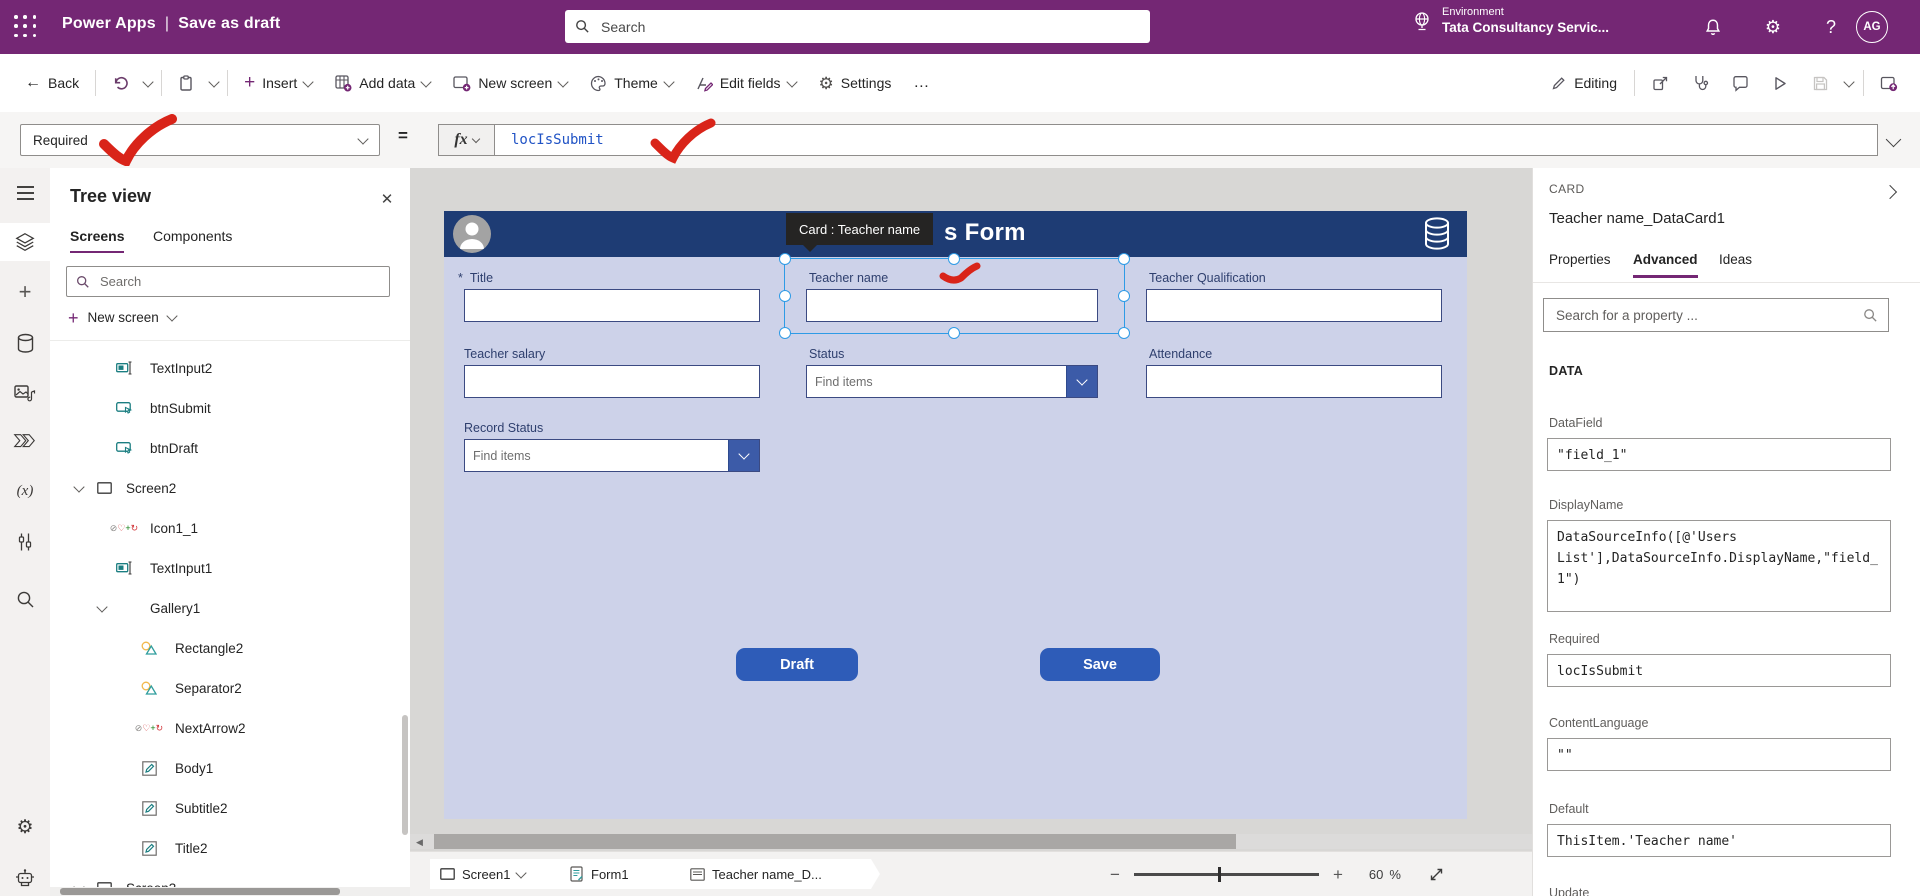  Describe the element at coordinates (226, 528) in the screenshot. I see `tree-item: ⊘ ♡ + ↻ Icon1_1` at that location.